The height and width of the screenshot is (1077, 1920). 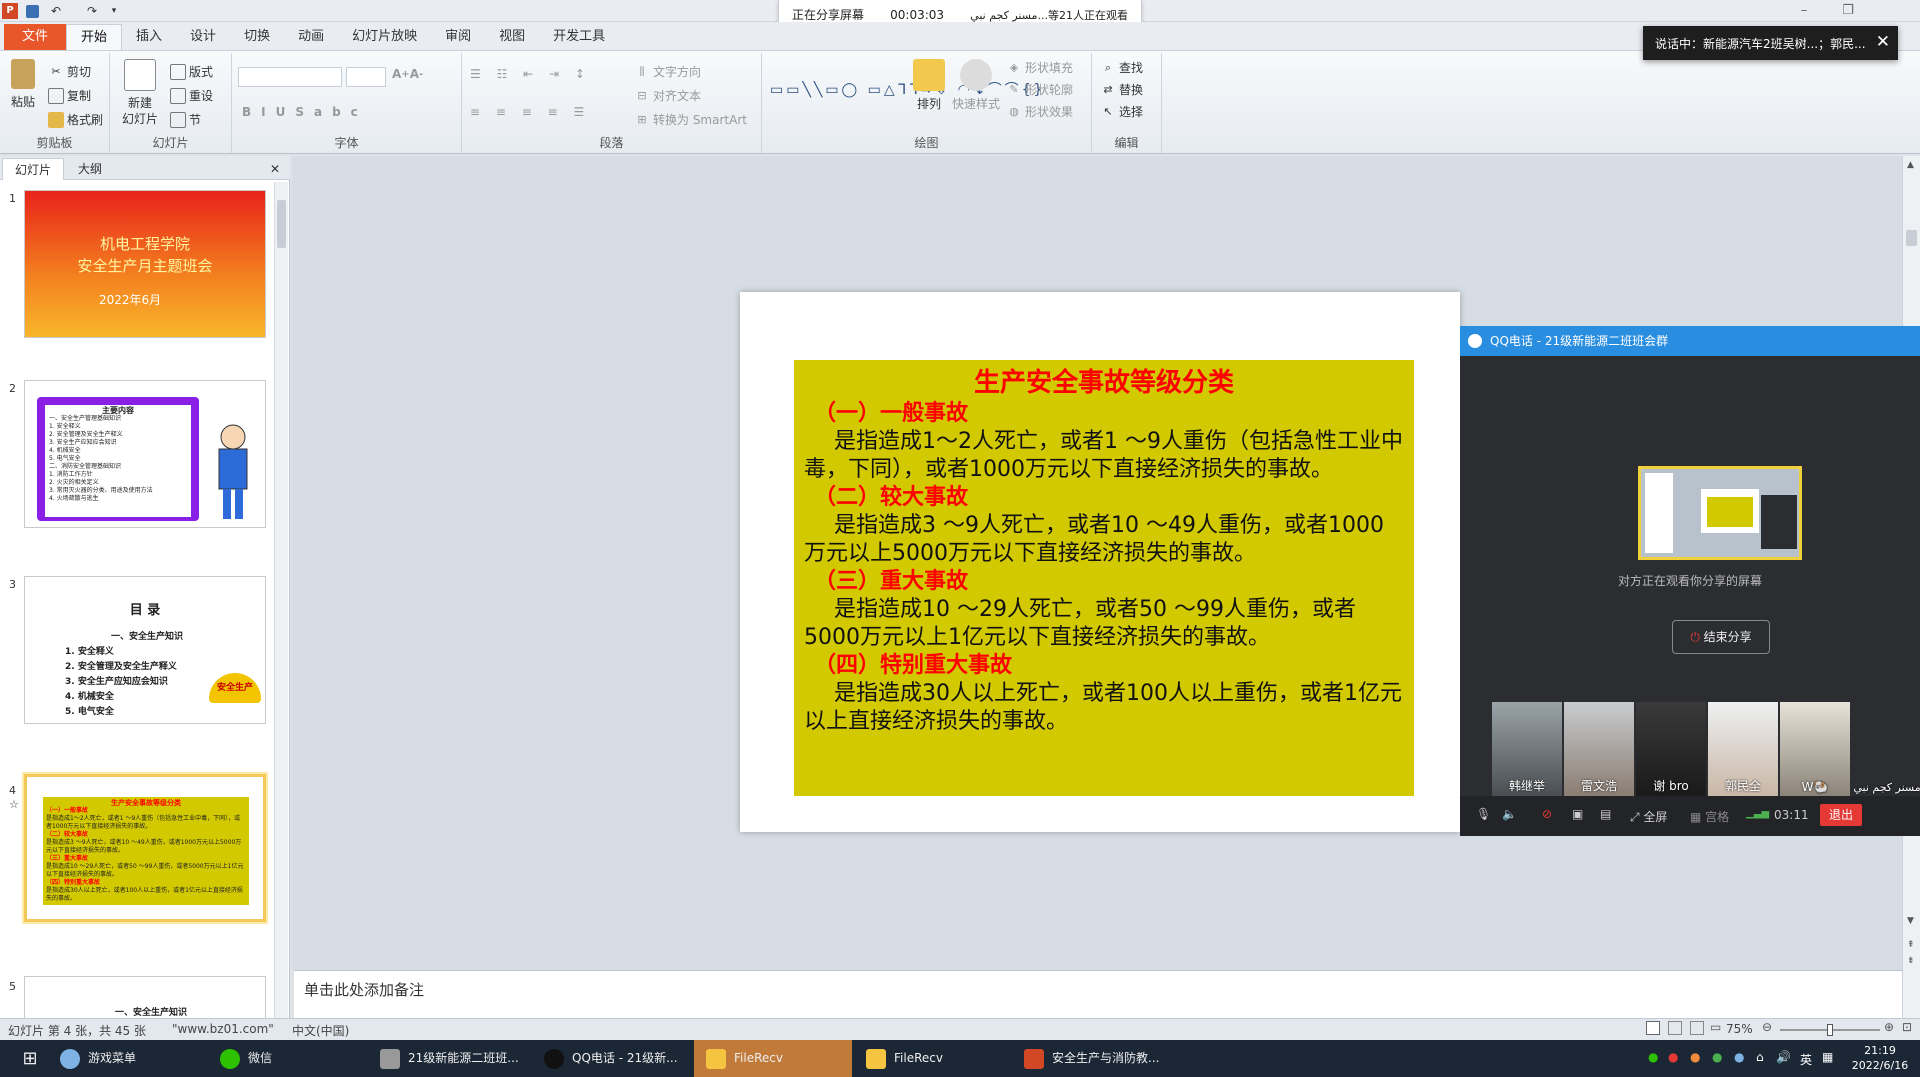 What do you see at coordinates (530, 112) in the screenshot?
I see `align-buttons: ≡ ≡ ≡ ≡ ☰` at bounding box center [530, 112].